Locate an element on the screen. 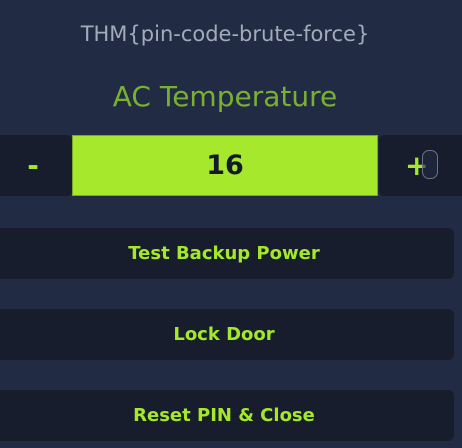 The width and height of the screenshot is (462, 448). test-backup-power-button: Test Backup Power is located at coordinates (227, 253).